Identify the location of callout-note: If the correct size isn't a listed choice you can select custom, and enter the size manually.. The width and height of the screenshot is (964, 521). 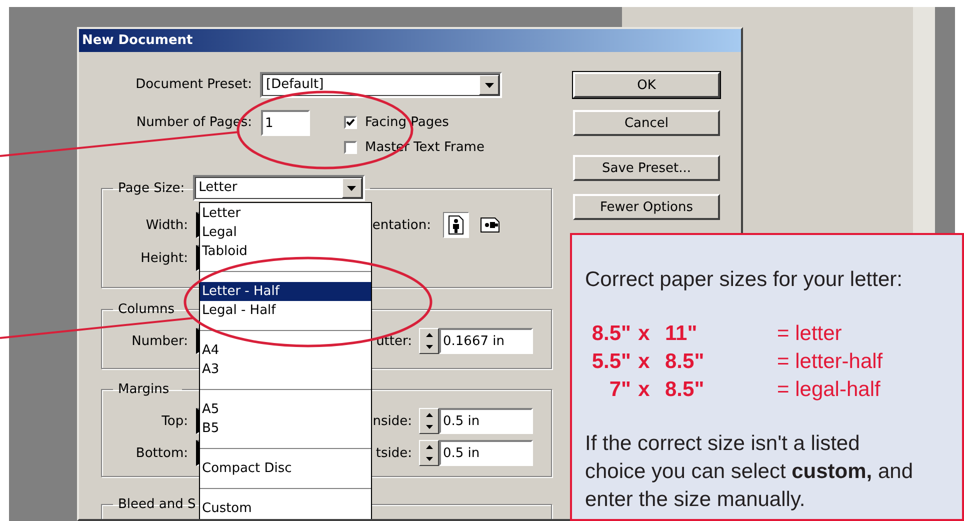
(749, 472).